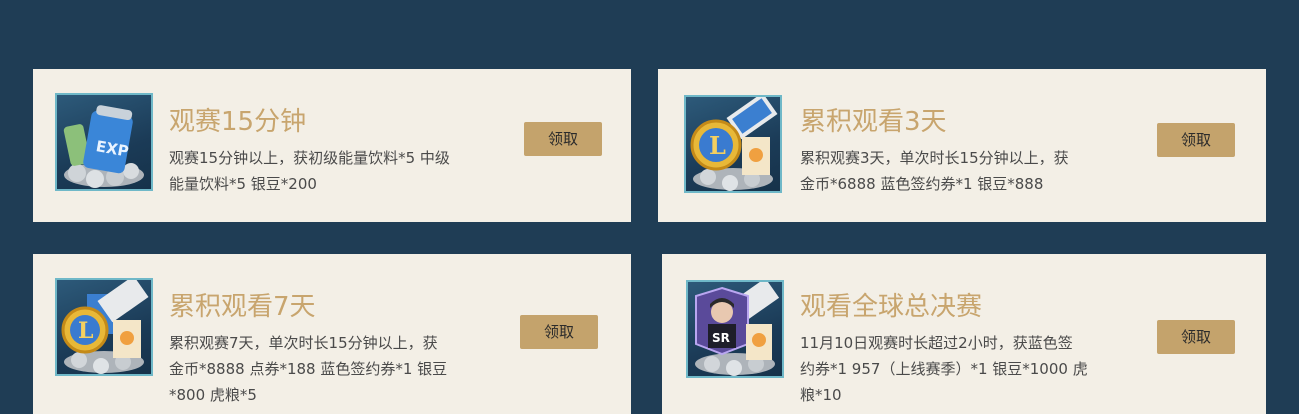  I want to click on task-title: 观看全球总决赛, so click(891, 307).